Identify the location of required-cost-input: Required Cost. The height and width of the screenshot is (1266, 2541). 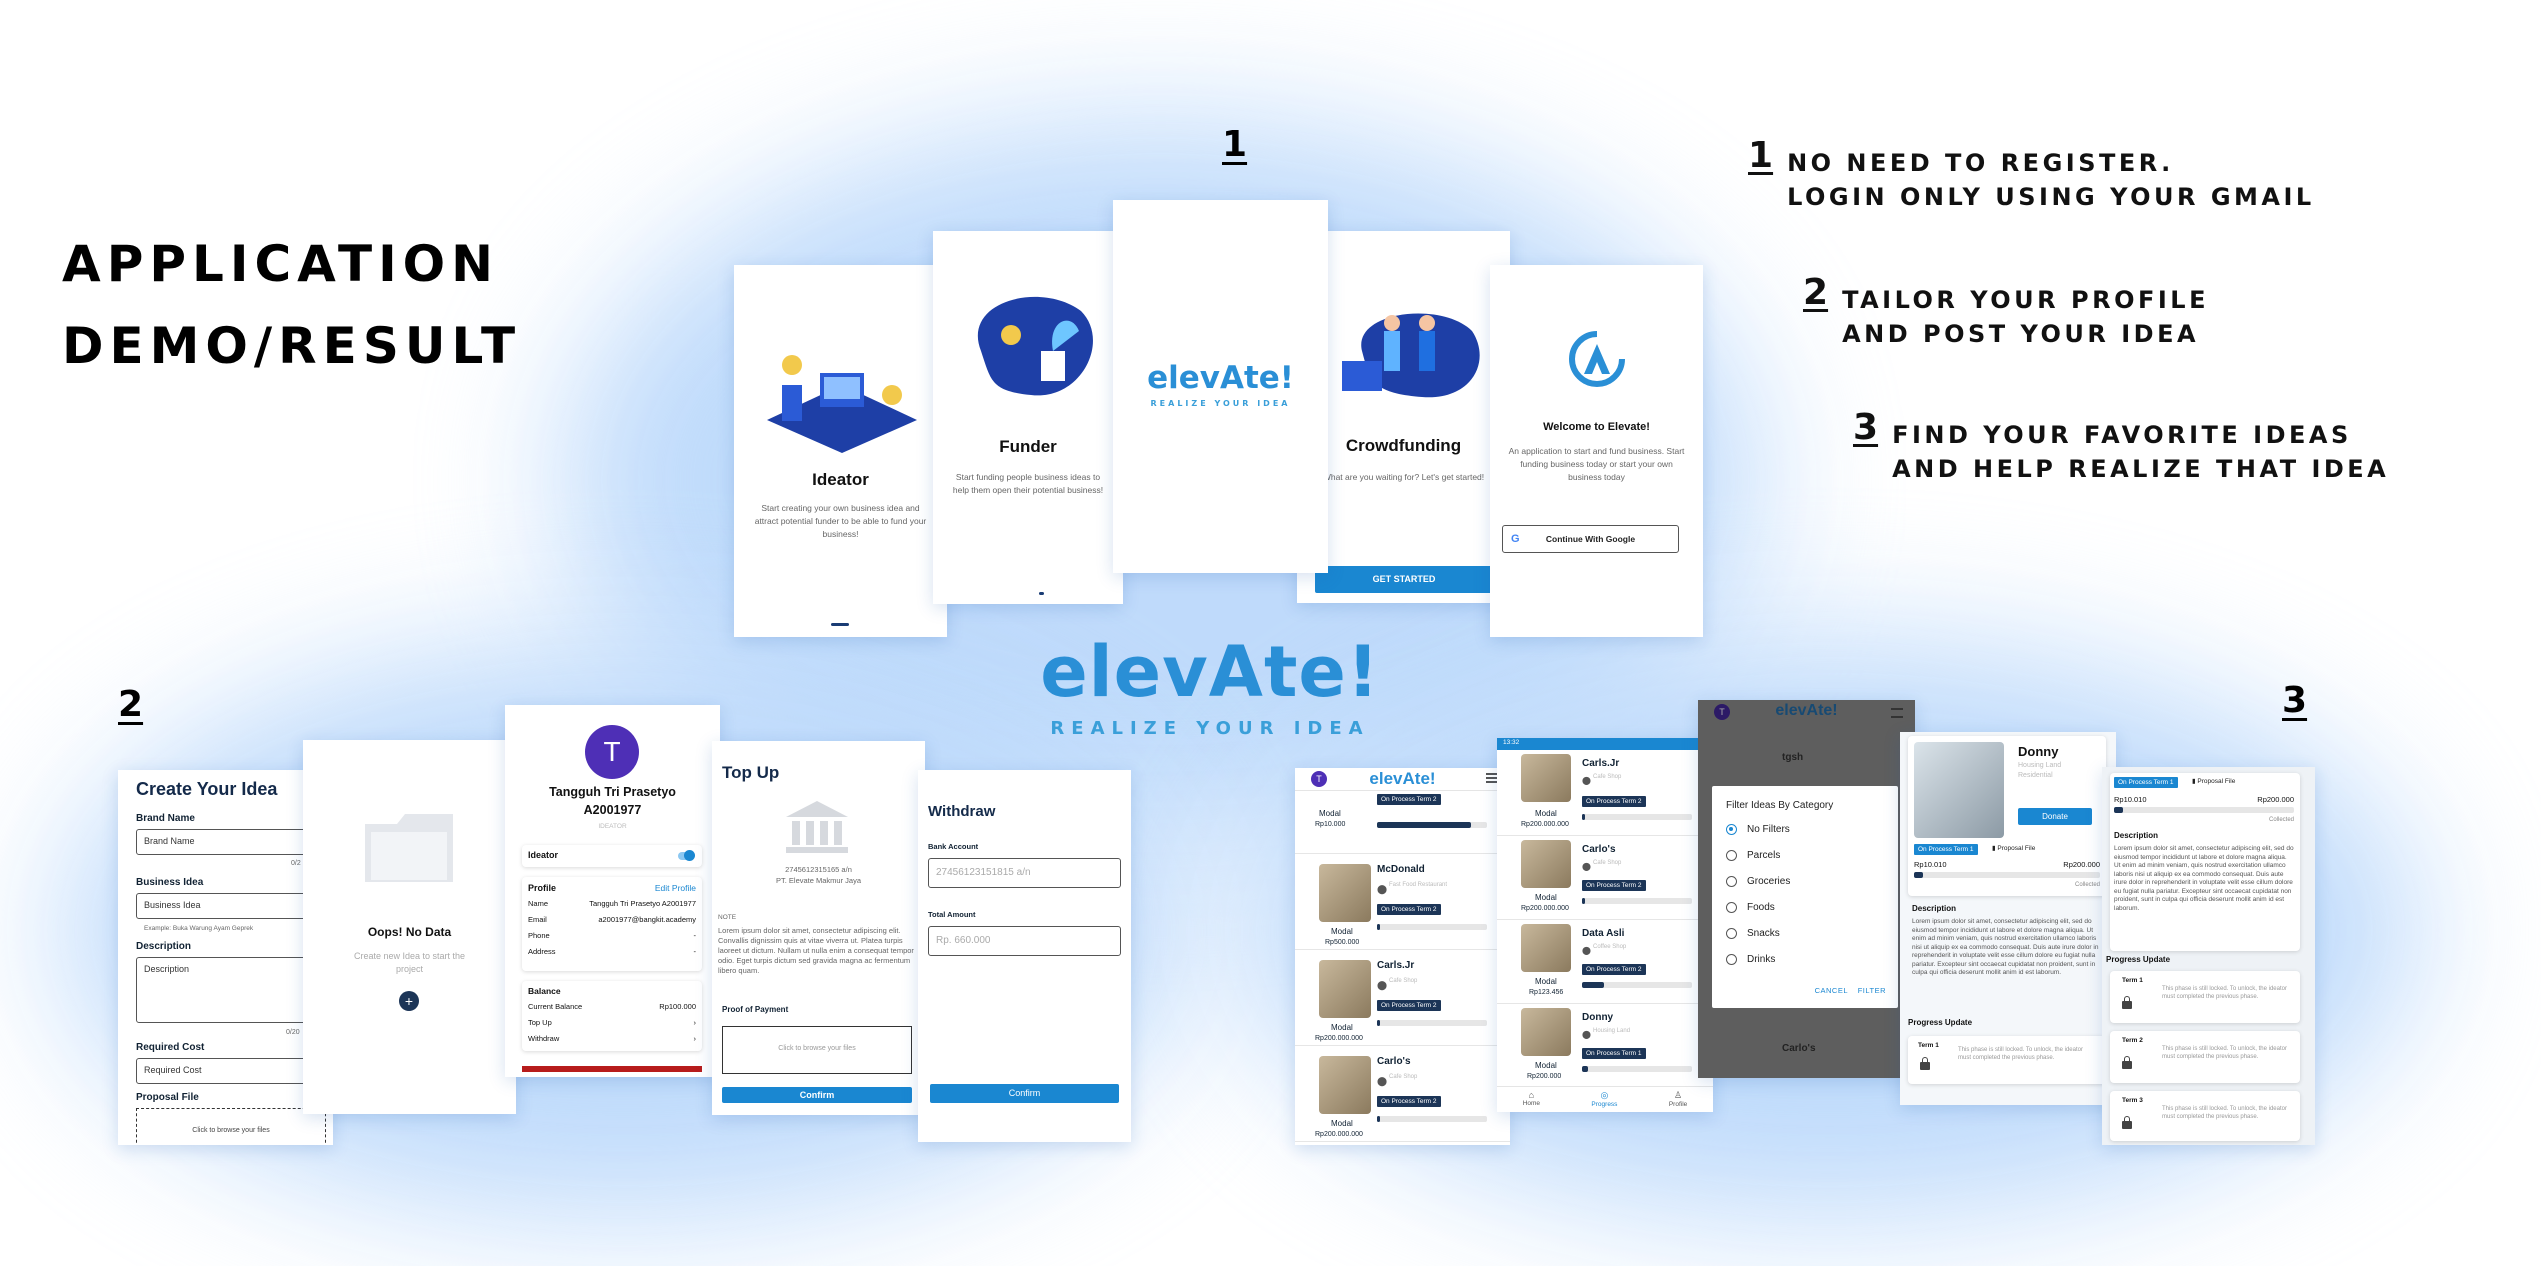
(231, 1071).